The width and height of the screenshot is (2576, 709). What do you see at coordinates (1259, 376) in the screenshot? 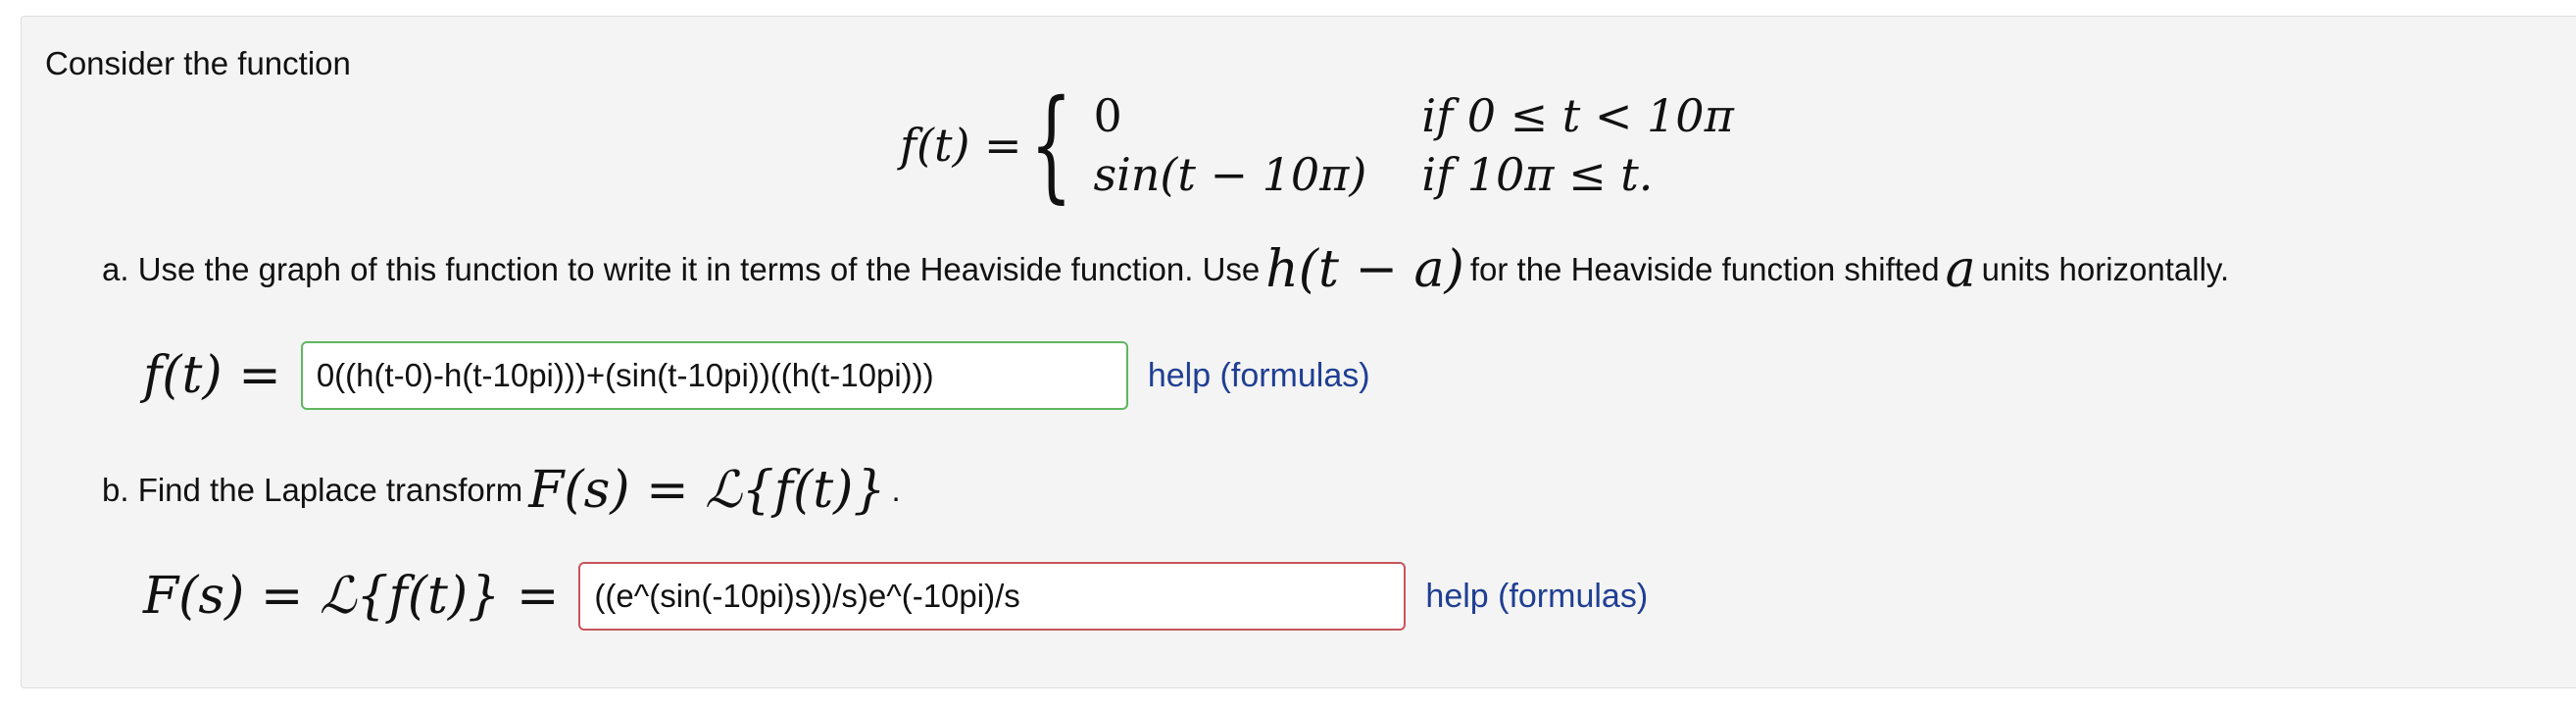
I see `part-a-help-link: help (formulas)` at bounding box center [1259, 376].